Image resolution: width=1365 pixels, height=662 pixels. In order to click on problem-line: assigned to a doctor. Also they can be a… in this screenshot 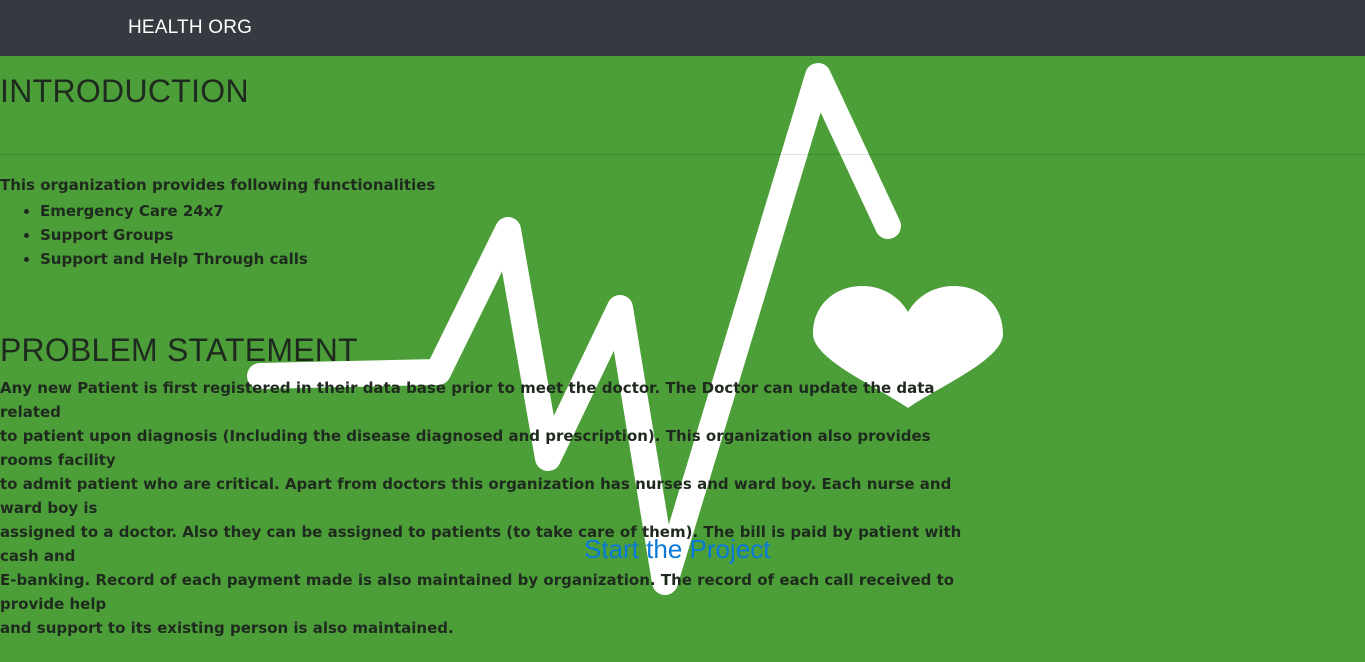, I will do `click(481, 544)`.